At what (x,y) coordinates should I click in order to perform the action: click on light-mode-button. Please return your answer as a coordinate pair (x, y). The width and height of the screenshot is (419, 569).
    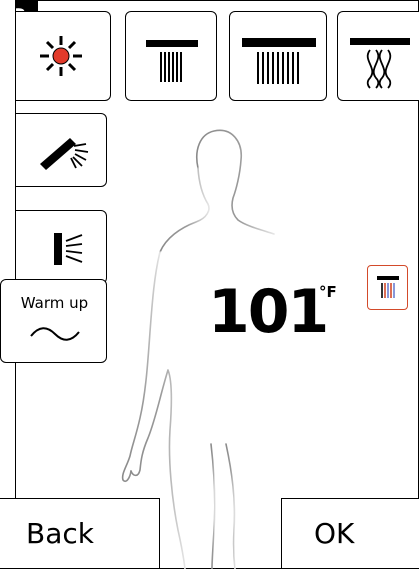
    Looking at the image, I should click on (63, 56).